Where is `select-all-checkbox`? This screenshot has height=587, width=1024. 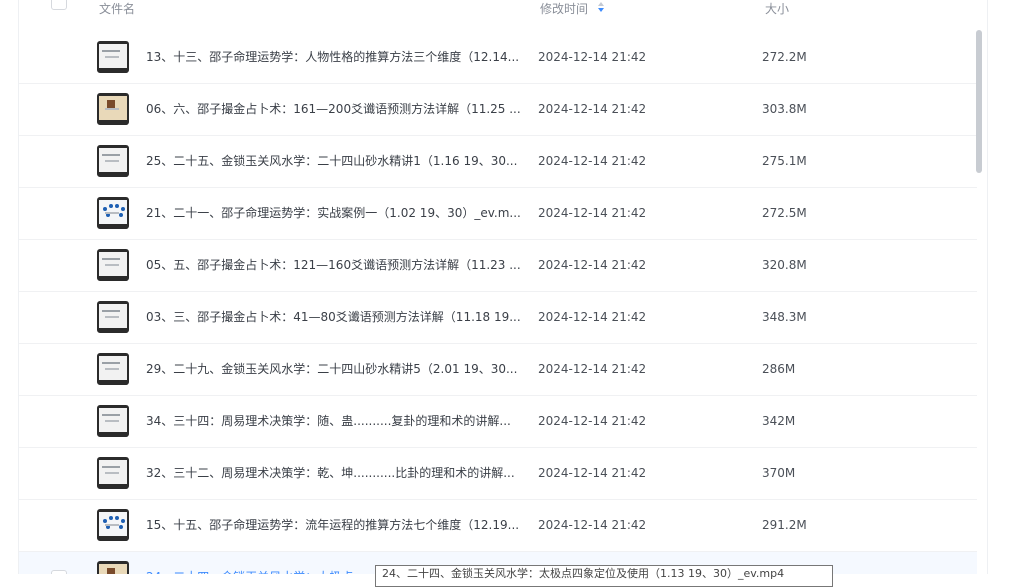 select-all-checkbox is located at coordinates (59, 5).